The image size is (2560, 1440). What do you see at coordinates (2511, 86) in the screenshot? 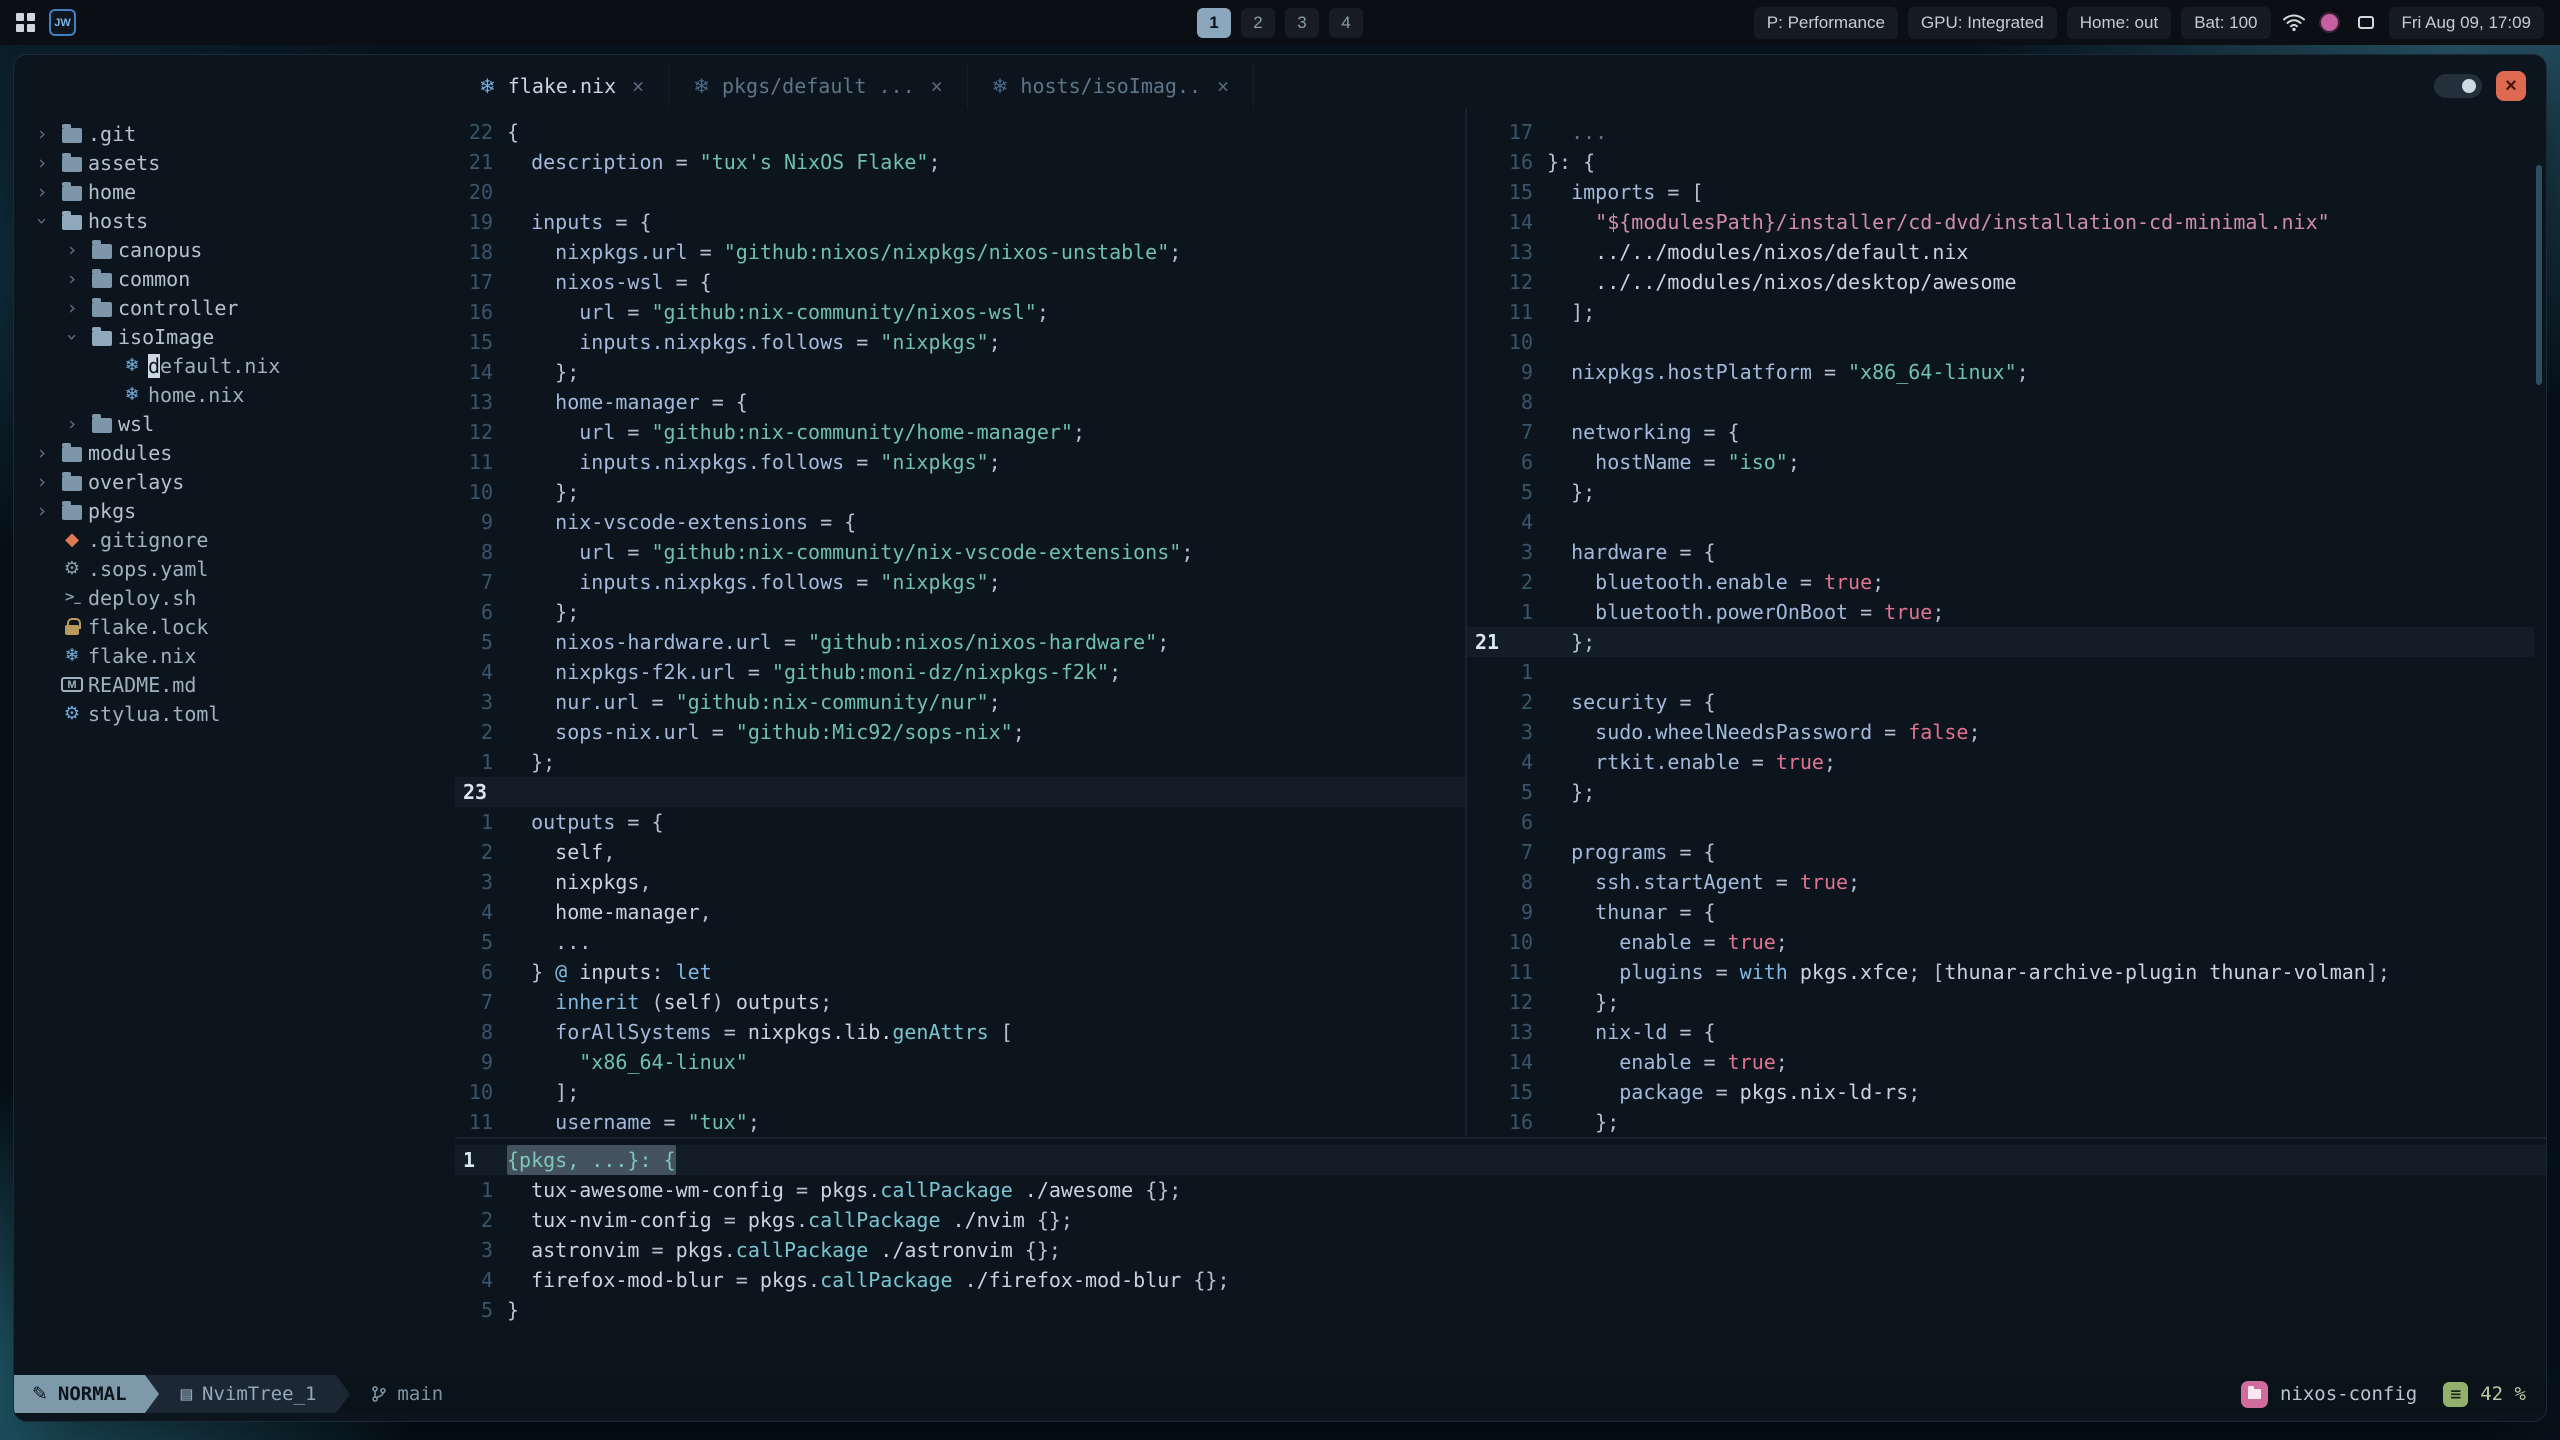
I see `window-close-button: ×` at bounding box center [2511, 86].